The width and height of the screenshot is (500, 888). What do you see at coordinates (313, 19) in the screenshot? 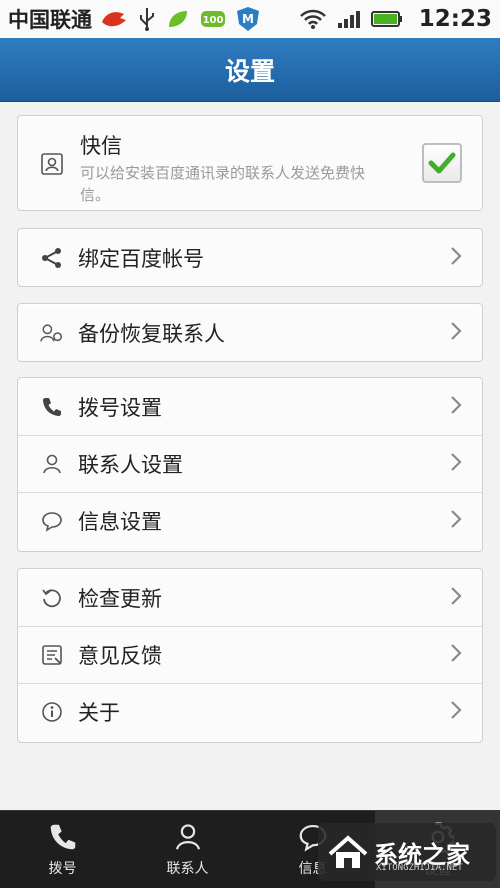
I see `wifi-icon` at bounding box center [313, 19].